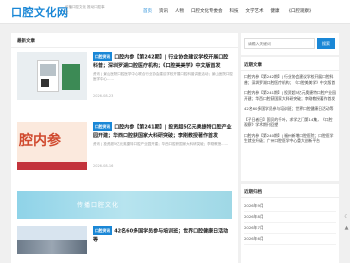 The width and height of the screenshot is (350, 263). What do you see at coordinates (103, 96) in the screenshot?
I see `article-date: 2026-08-23` at bounding box center [103, 96].